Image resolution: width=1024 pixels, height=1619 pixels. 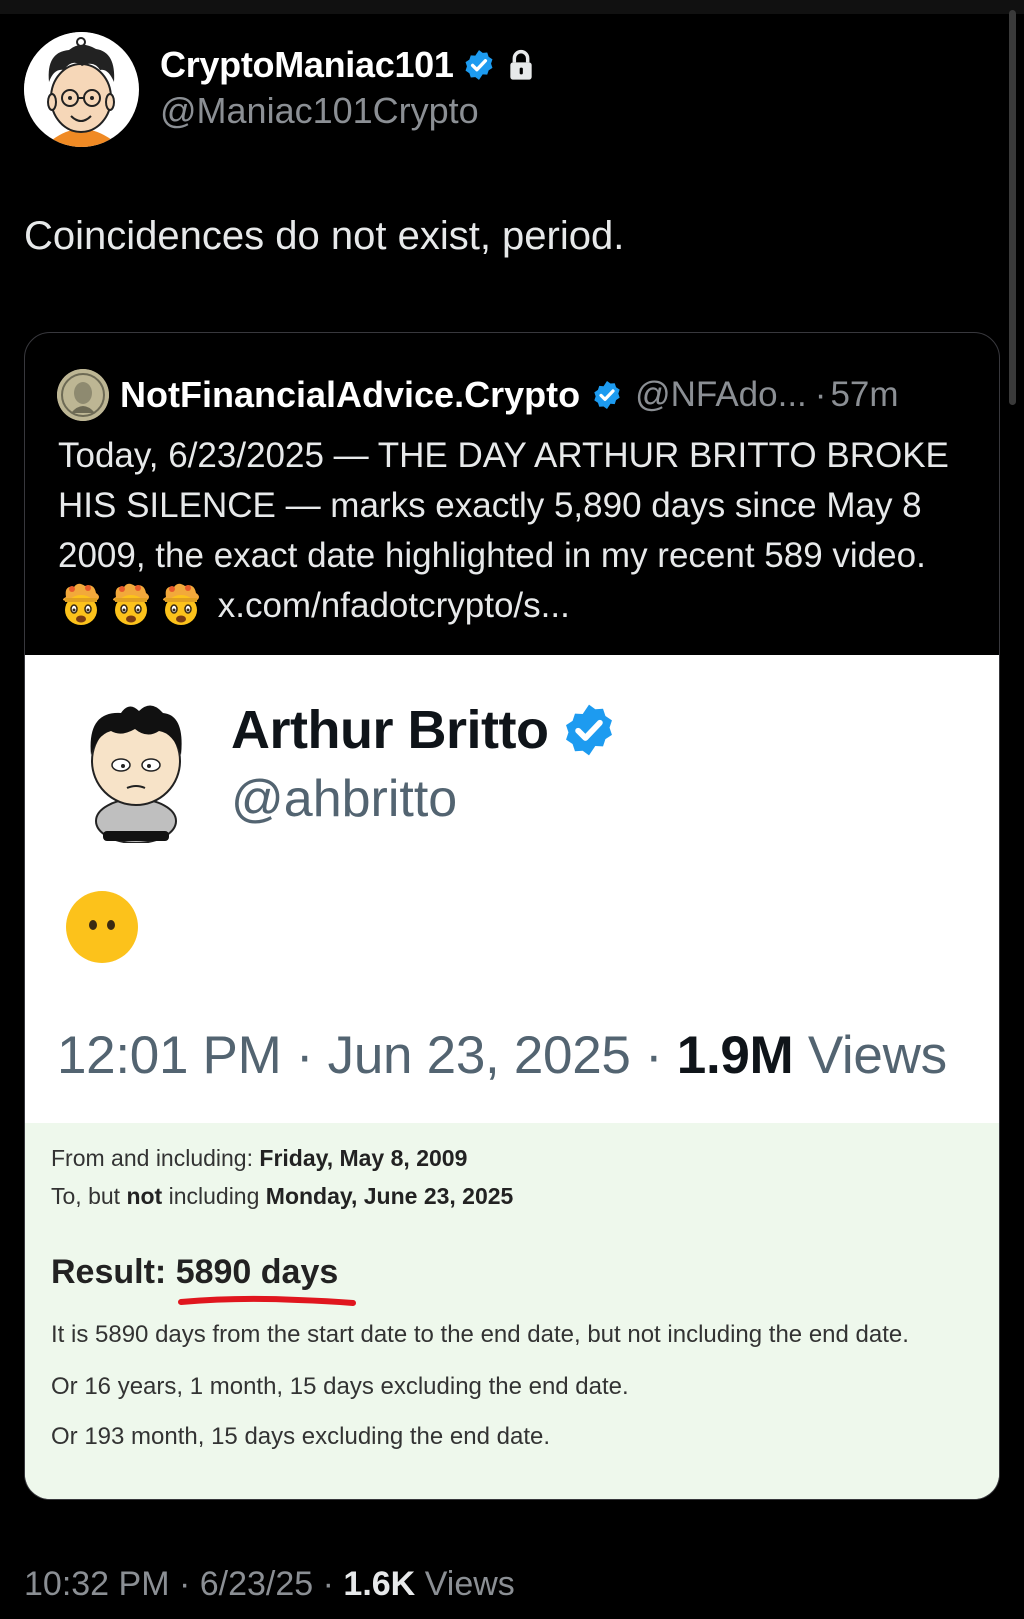 What do you see at coordinates (97, 1584) in the screenshot?
I see `post-time: 10:32 PM` at bounding box center [97, 1584].